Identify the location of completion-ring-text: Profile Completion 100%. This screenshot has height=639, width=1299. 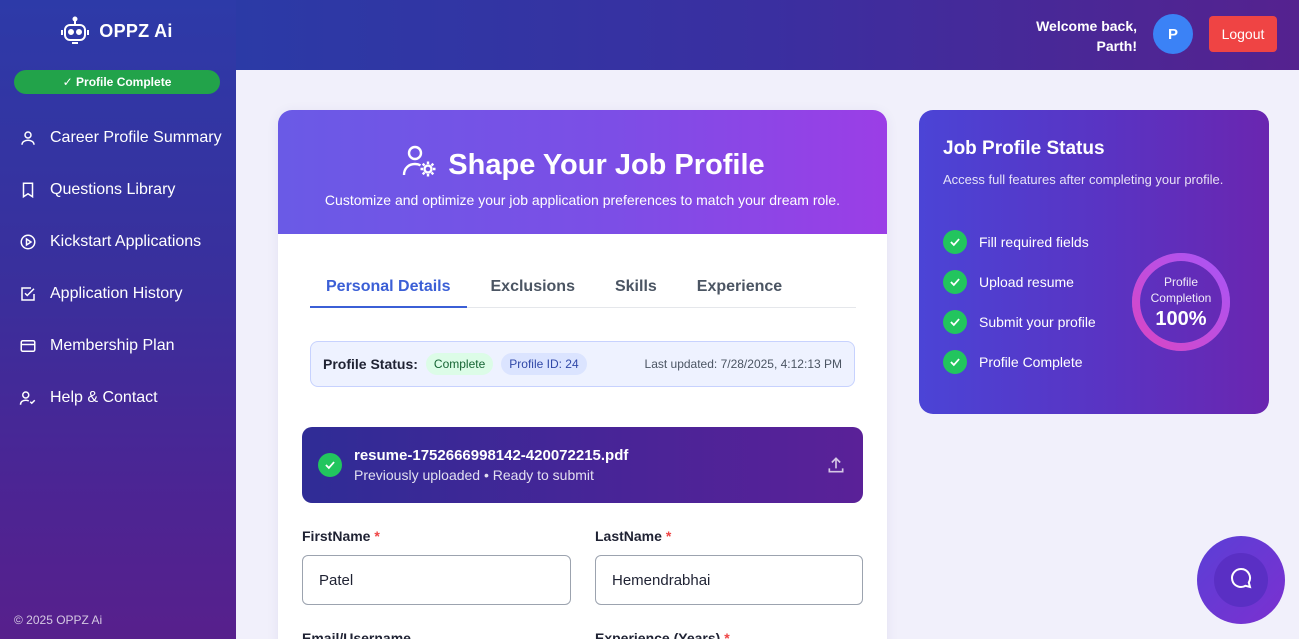
(1181, 302).